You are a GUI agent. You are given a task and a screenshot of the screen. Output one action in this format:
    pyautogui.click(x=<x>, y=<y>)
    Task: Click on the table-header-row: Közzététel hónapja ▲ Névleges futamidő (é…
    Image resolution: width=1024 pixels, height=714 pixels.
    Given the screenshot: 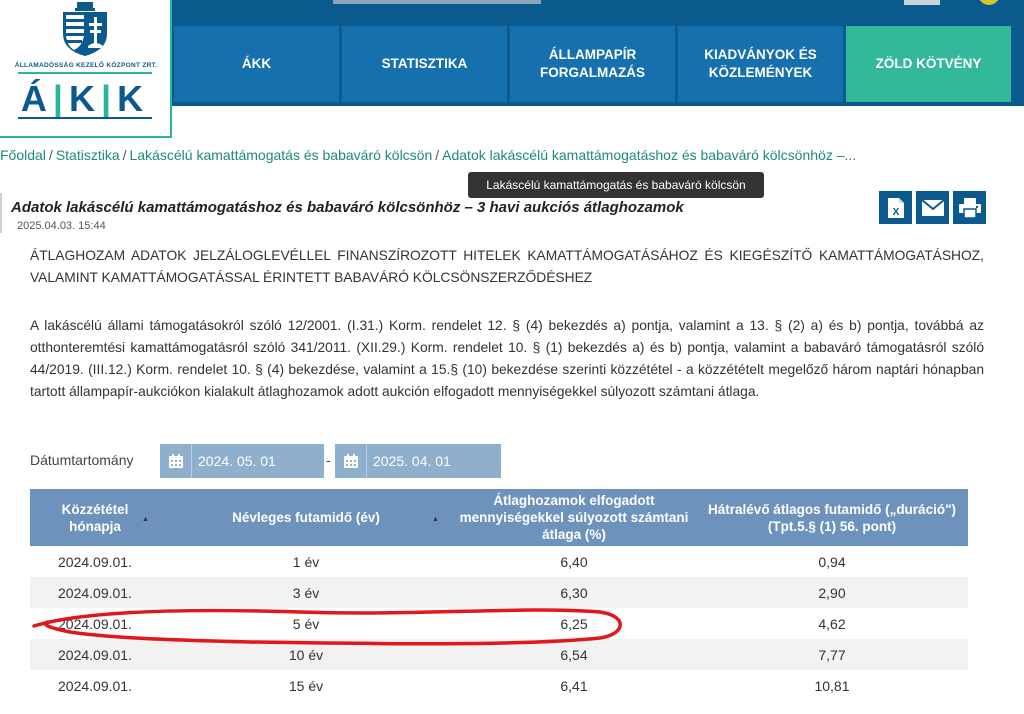 What is the action you would take?
    pyautogui.click(x=499, y=517)
    